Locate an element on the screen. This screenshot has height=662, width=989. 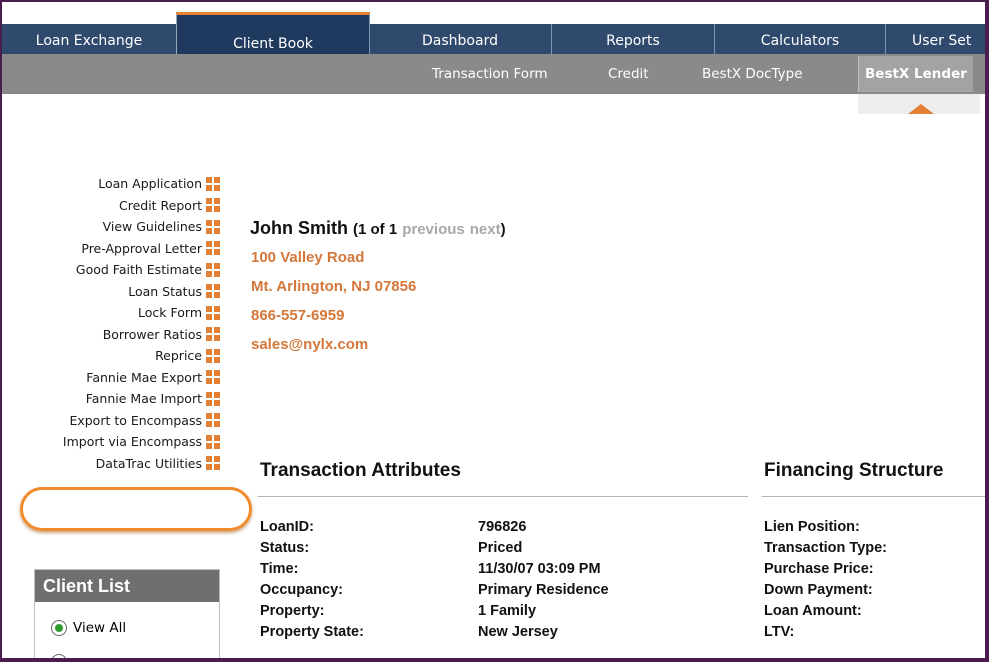
menu-item-borrower-ratios: Borrower Ratios is located at coordinates (113, 335).